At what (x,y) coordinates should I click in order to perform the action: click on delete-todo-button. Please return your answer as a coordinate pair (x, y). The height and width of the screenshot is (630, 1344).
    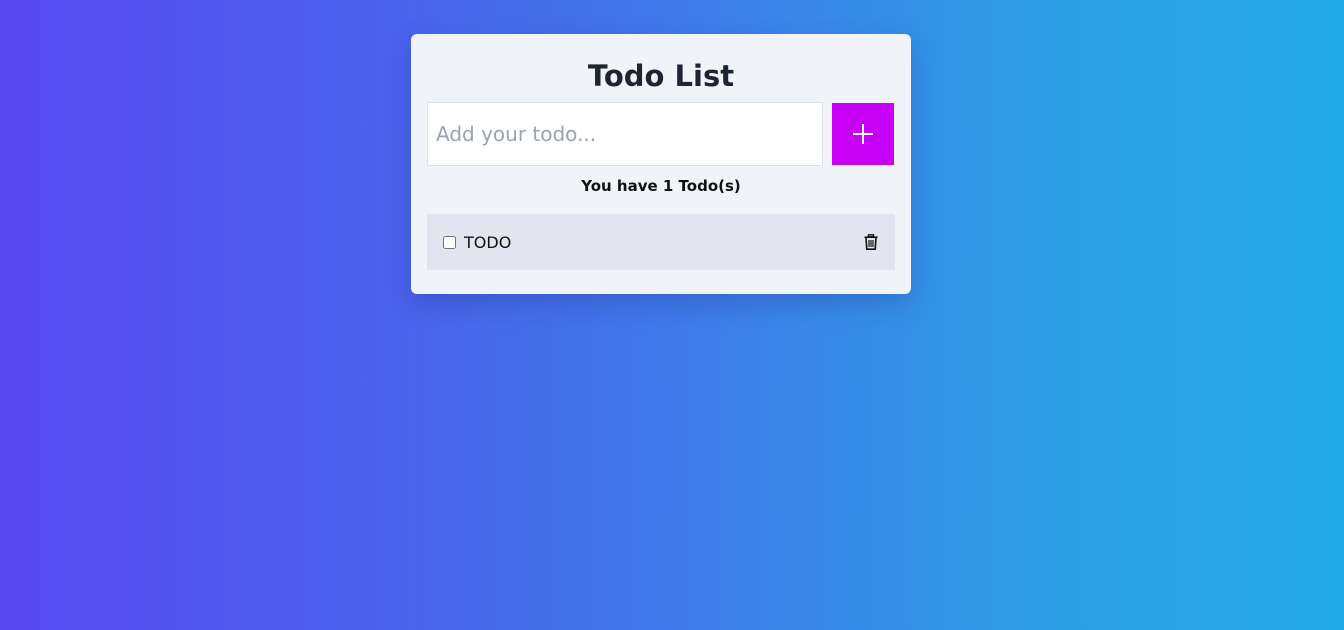
    Looking at the image, I should click on (871, 242).